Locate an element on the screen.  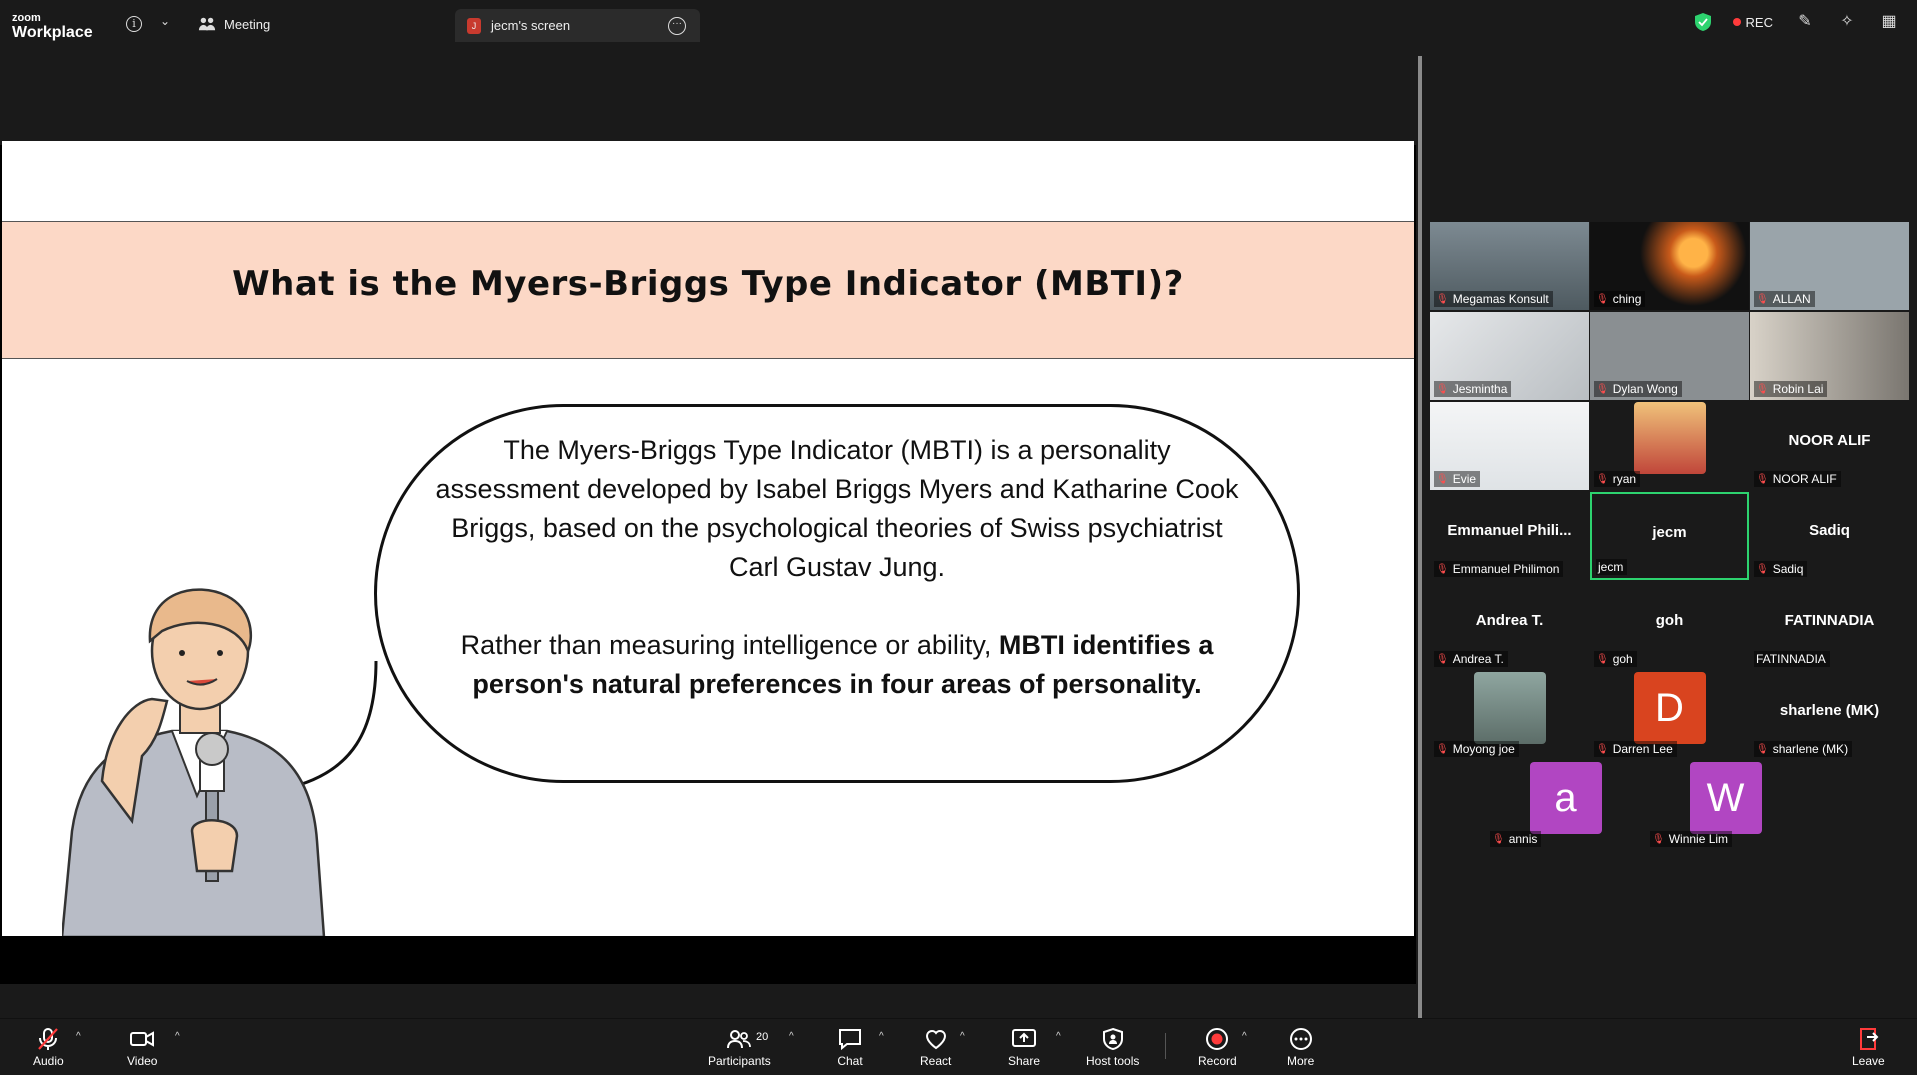
react-button: React is located at coordinates (935, 1047).